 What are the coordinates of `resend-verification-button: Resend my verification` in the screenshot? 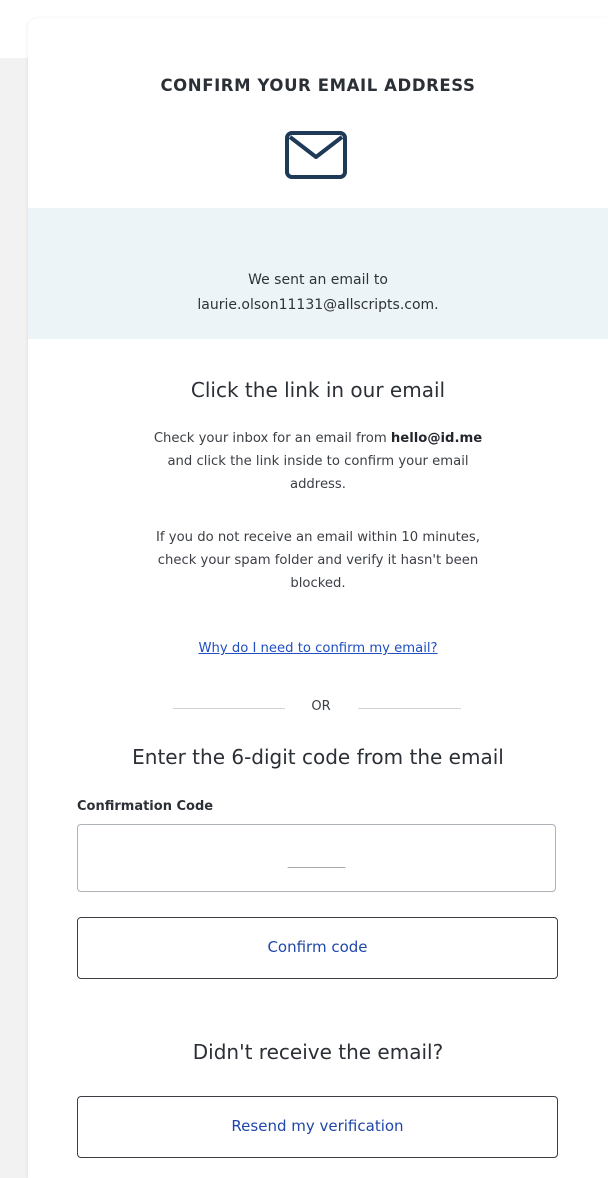 It's located at (317, 1127).